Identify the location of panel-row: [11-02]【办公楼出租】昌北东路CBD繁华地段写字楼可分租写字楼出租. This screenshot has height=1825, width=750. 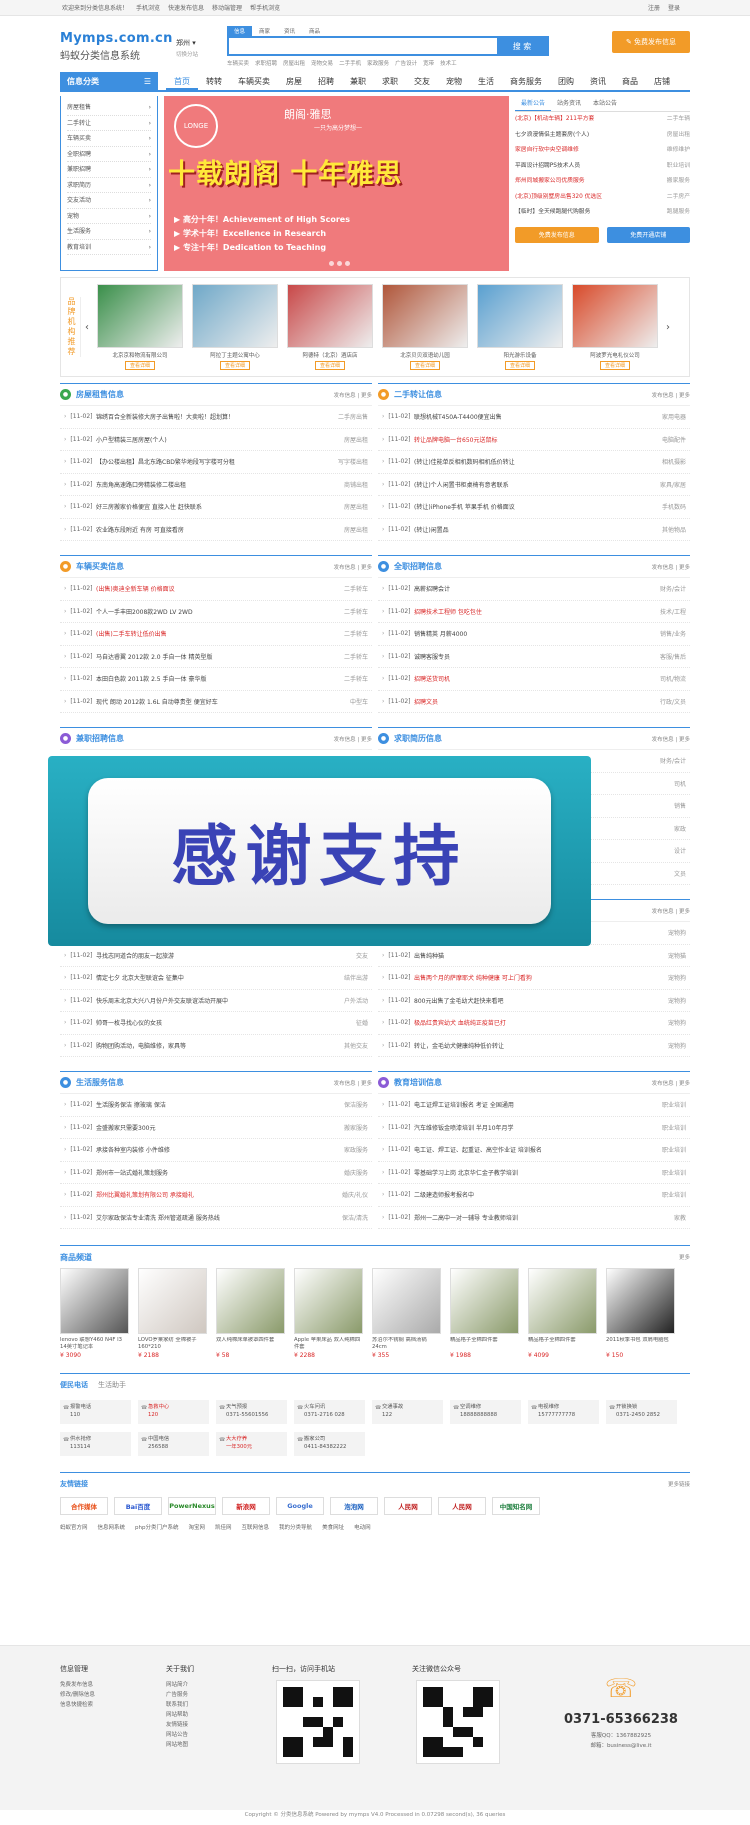
(216, 462).